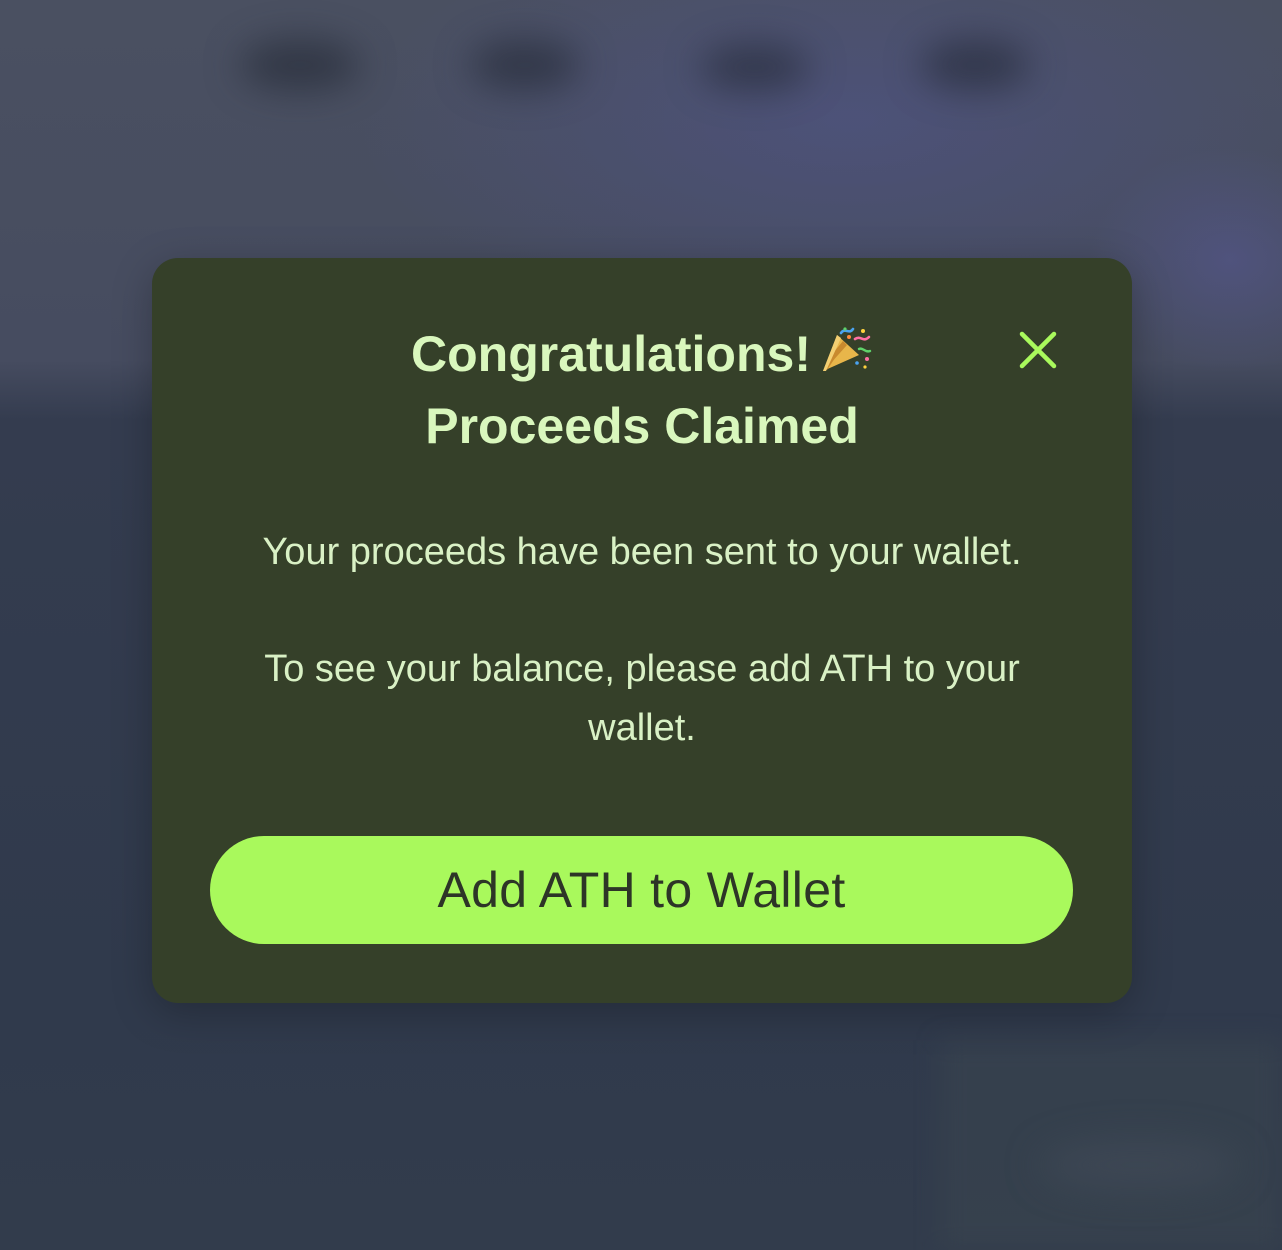 This screenshot has height=1250, width=1282. I want to click on party-popper-icon, so click(846, 358).